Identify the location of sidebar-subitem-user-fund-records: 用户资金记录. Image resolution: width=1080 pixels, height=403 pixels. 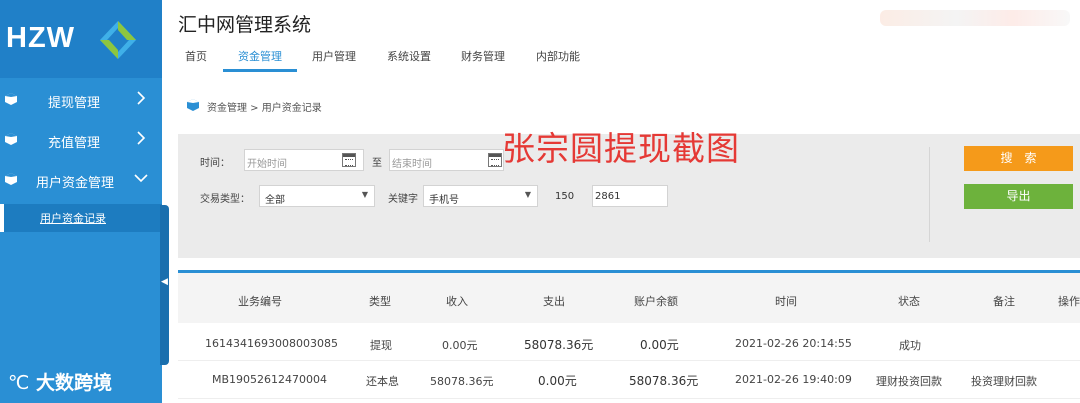
(81, 218).